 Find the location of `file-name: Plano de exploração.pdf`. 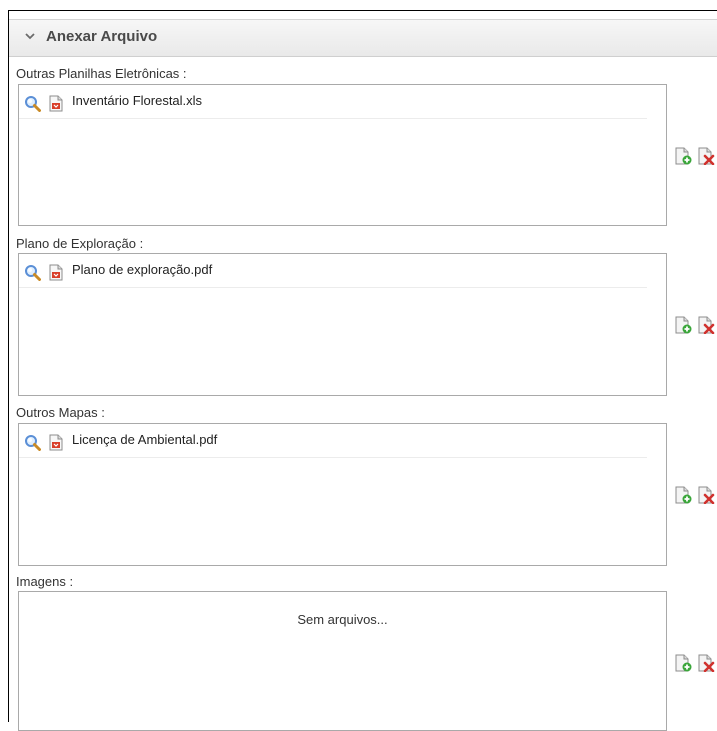

file-name: Plano de exploração.pdf is located at coordinates (142, 269).